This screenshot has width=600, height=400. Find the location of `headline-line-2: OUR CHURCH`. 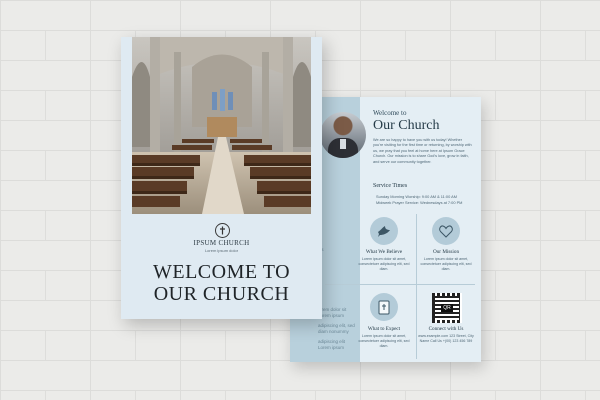

headline-line-2: OUR CHURCH is located at coordinates (221, 294).